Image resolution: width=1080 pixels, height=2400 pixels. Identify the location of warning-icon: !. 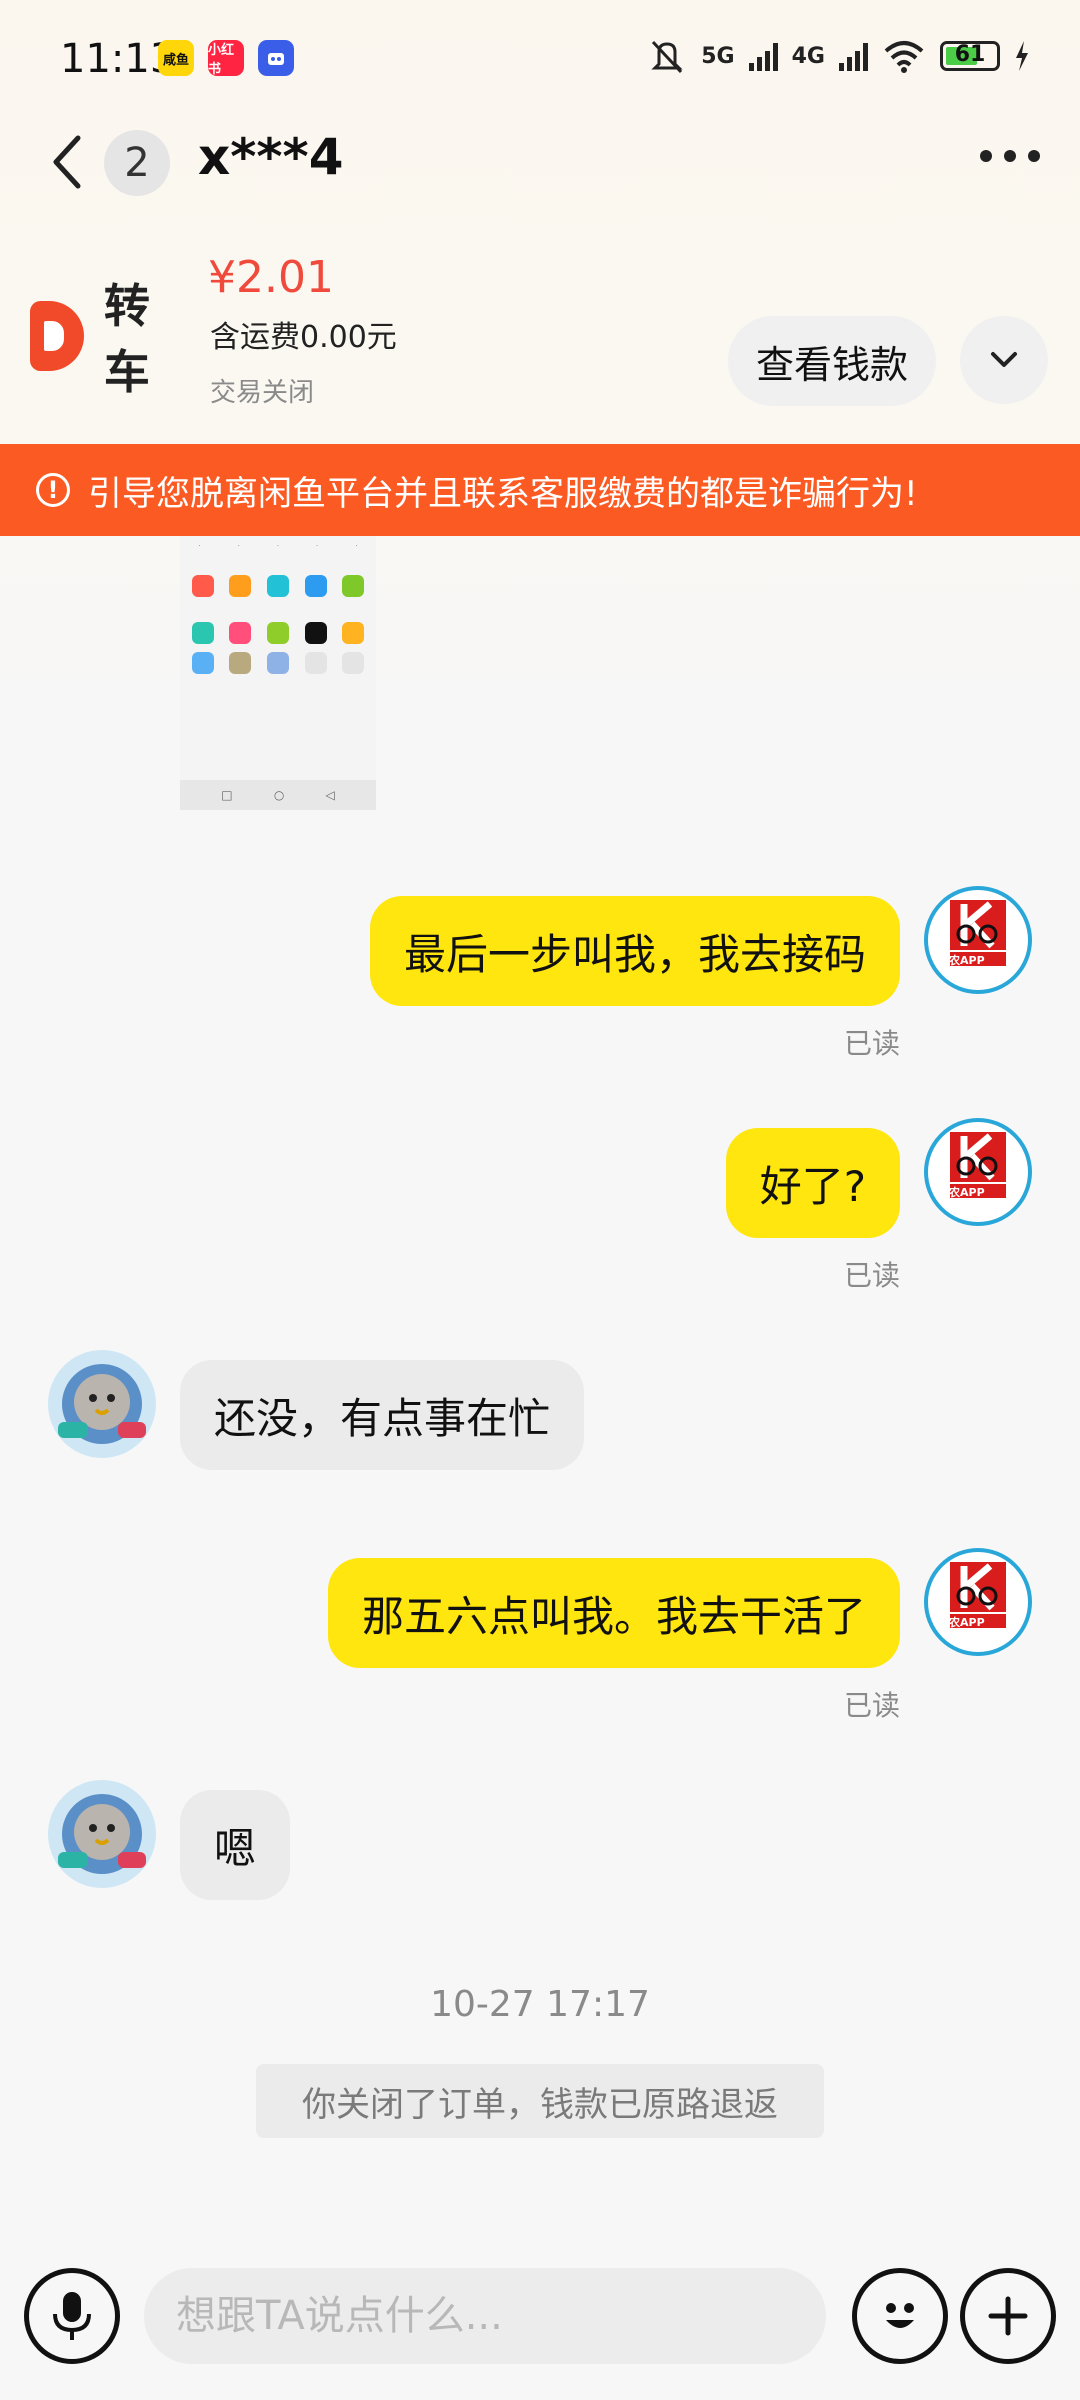
(53, 490).